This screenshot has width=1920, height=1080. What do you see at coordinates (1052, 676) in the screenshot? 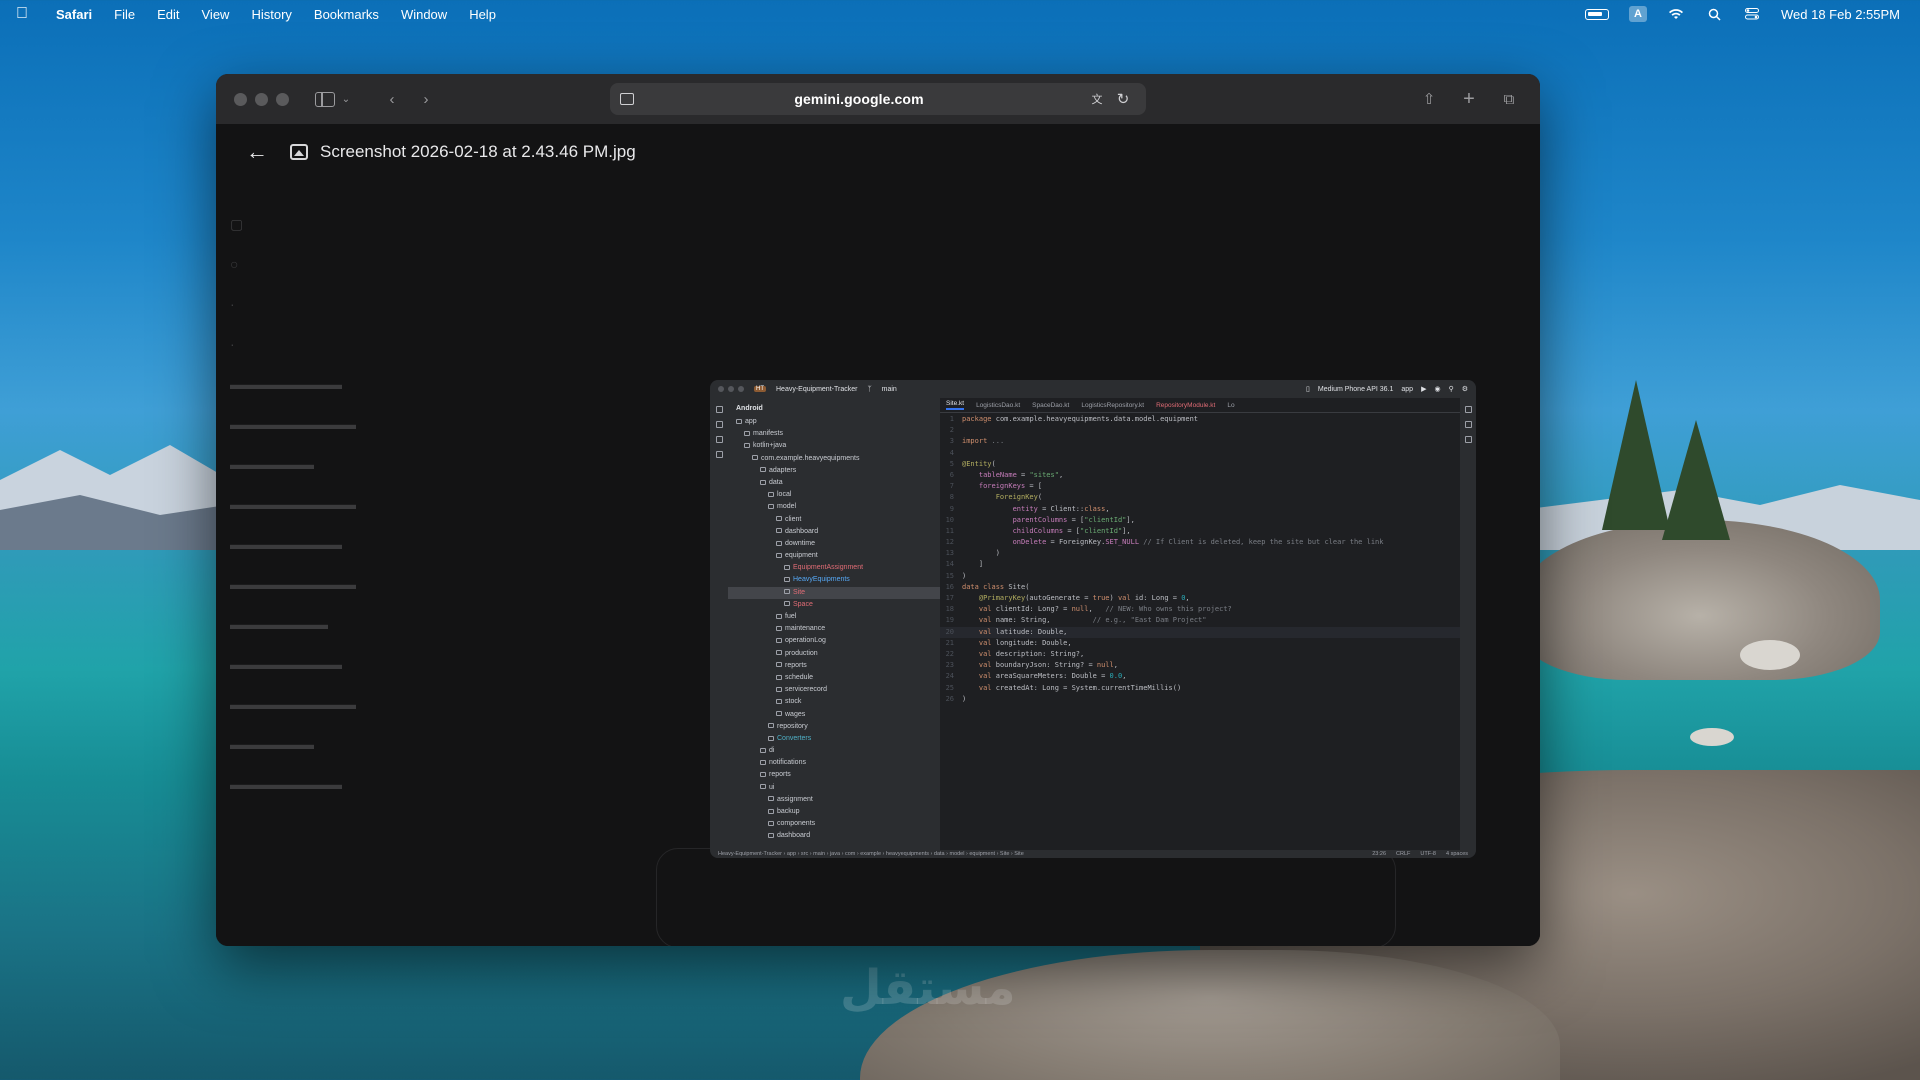
I see `ide-code-text: val areaSquareMeters: Double = 0.0,` at bounding box center [1052, 676].